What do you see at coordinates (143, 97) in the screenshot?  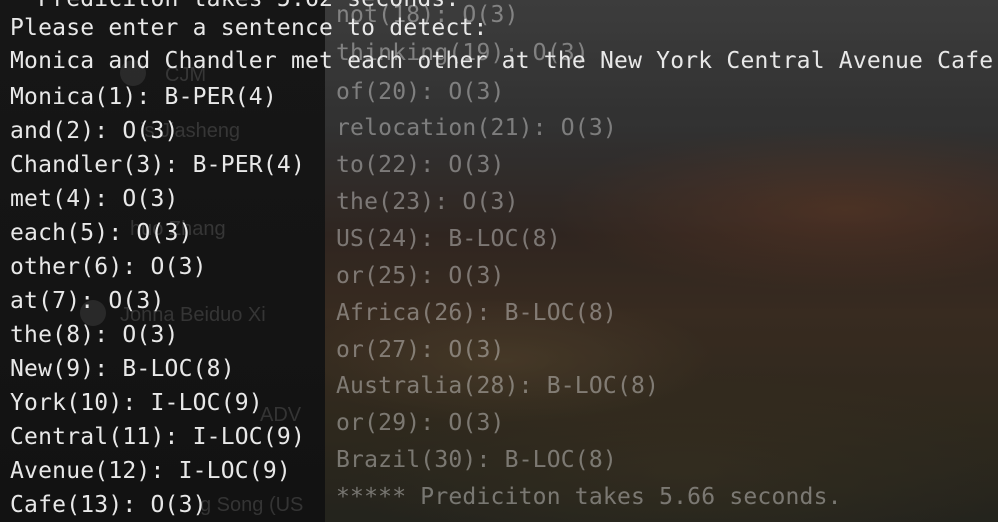 I see `ner-result-line: Monica(1): B-PER(4)` at bounding box center [143, 97].